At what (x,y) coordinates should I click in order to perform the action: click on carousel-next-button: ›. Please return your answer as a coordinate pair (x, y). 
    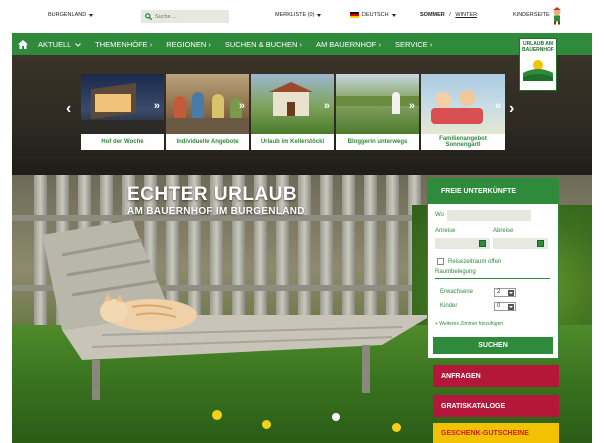
    Looking at the image, I should click on (511, 109).